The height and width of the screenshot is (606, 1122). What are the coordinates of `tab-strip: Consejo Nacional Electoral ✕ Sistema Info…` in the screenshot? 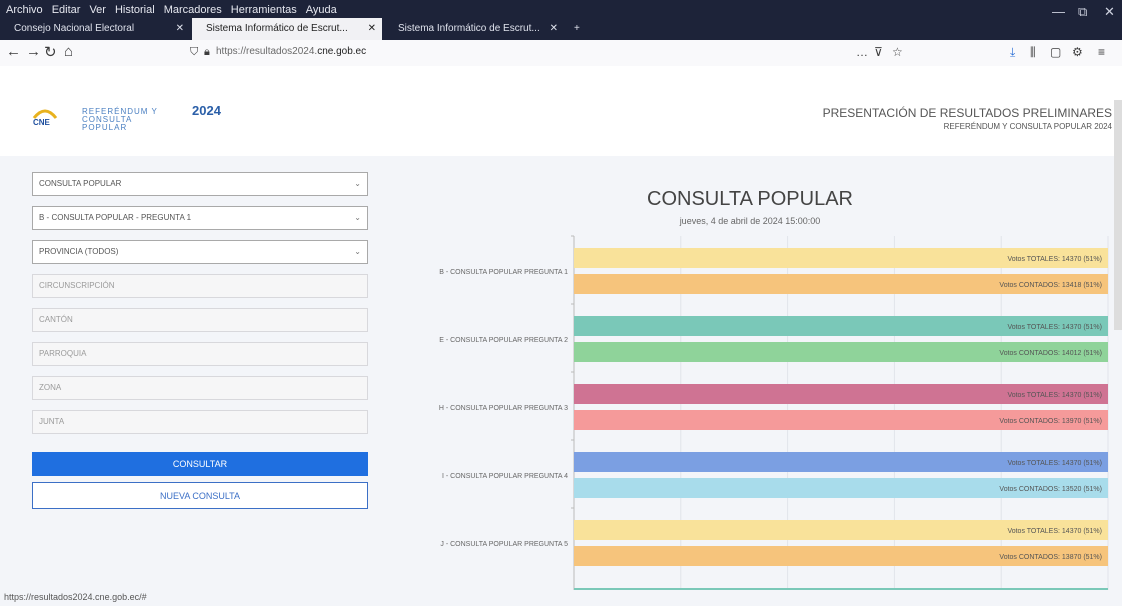 It's located at (561, 29).